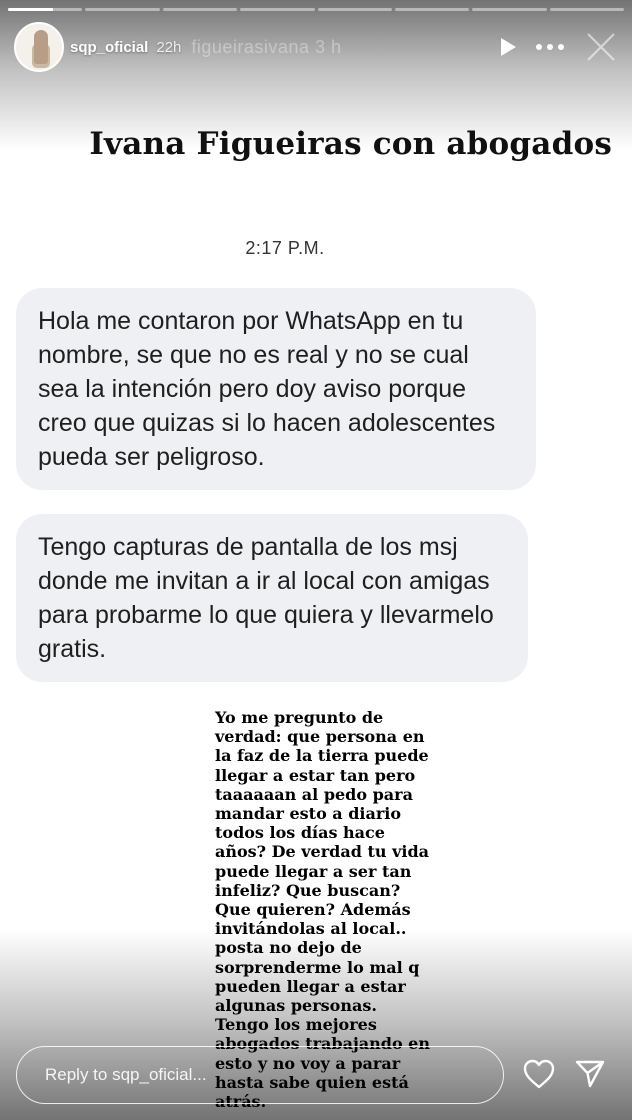  I want to click on post-title: Ivana Figueiras con abogados, so click(350, 144).